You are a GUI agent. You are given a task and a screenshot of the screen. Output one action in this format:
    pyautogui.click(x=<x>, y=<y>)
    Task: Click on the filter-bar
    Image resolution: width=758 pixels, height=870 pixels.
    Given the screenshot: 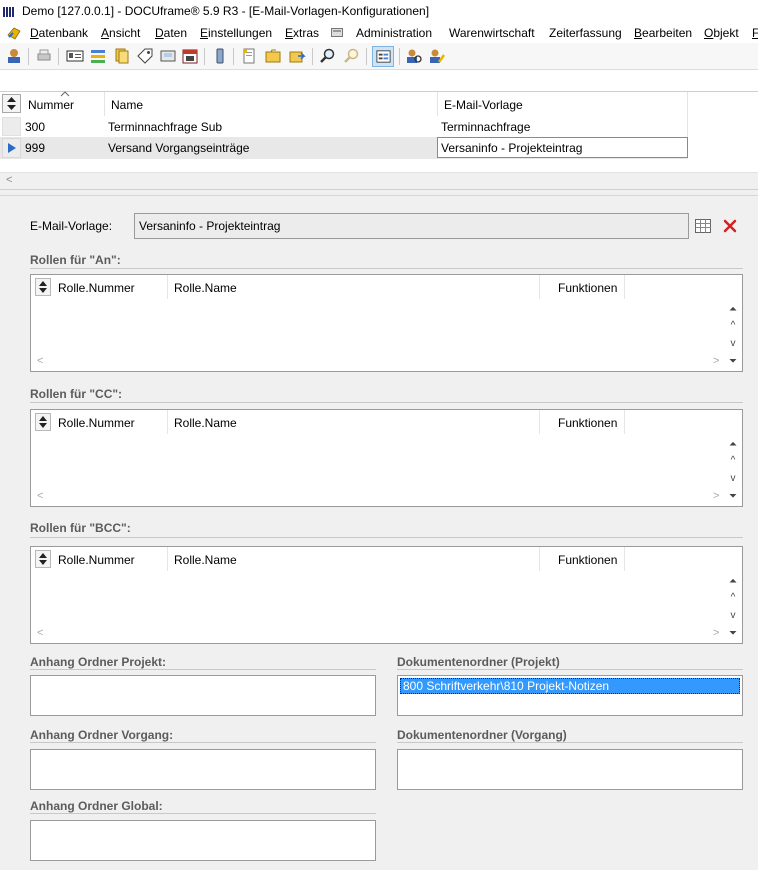 What is the action you would take?
    pyautogui.click(x=379, y=81)
    